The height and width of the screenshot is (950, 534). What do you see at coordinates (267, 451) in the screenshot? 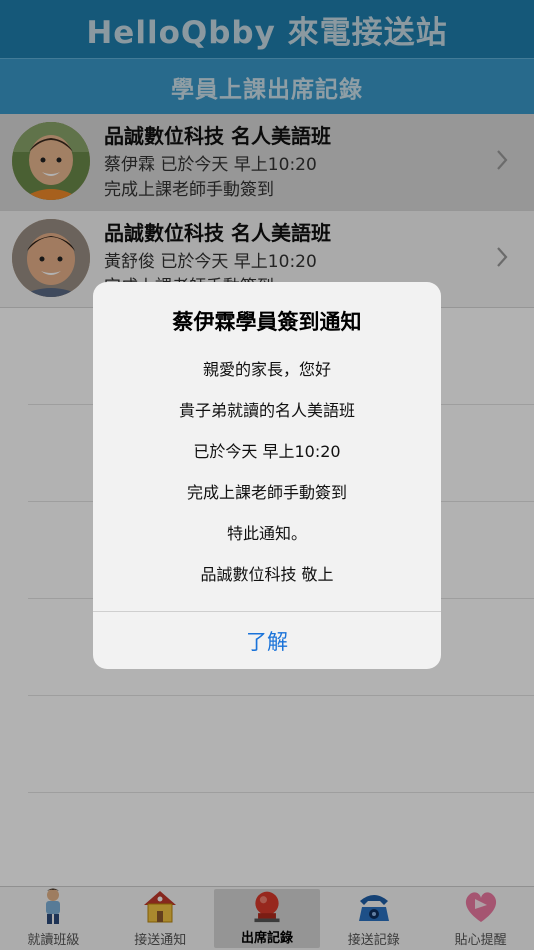
I see `alert-message-line: 已於今天 早上10:20` at bounding box center [267, 451].